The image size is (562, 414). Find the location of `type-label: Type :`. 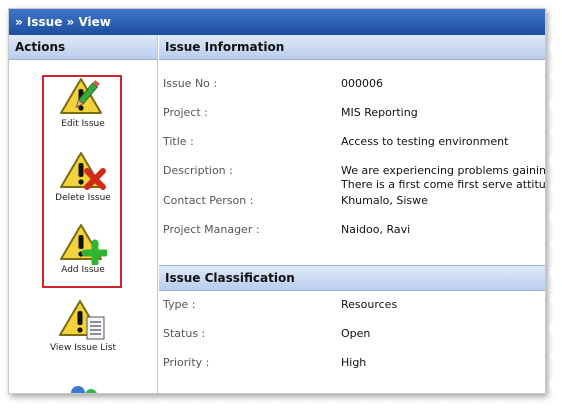

type-label: Type : is located at coordinates (179, 304).